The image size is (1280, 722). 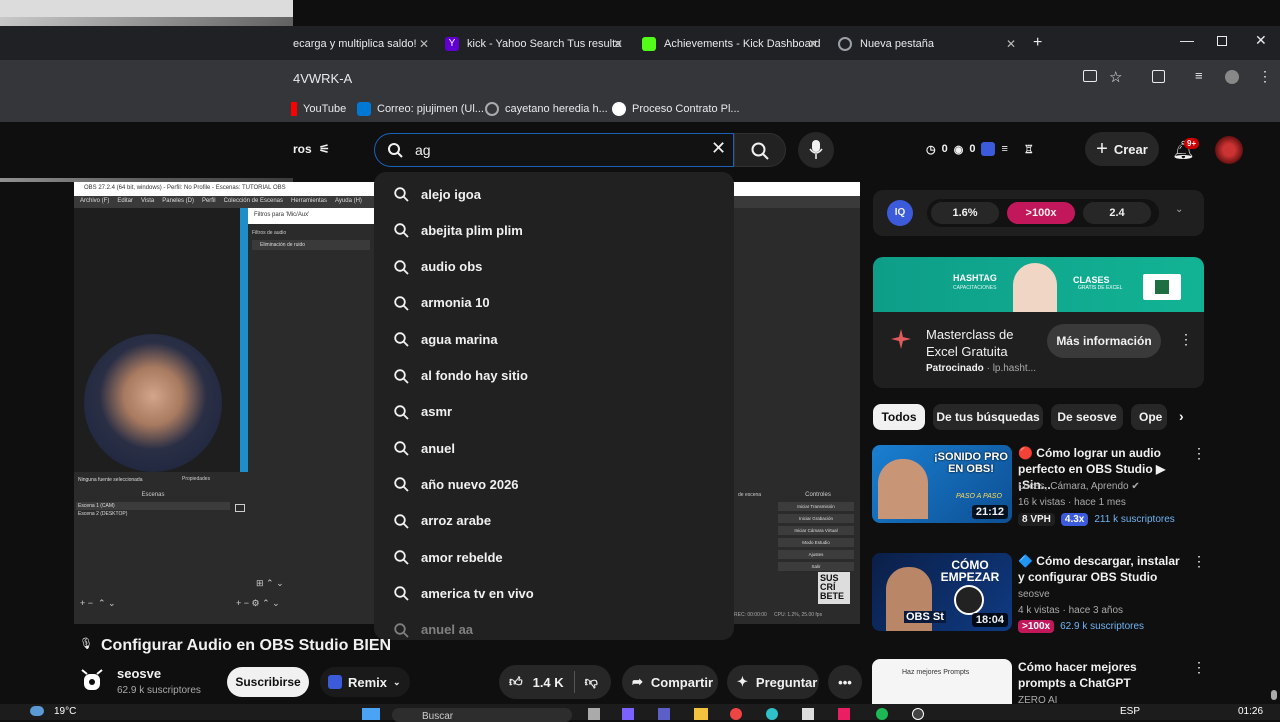 What do you see at coordinates (942, 484) in the screenshot?
I see `video-thumbnail: ¡SONIDO PRO EN OBS! PASO A PASO 21:12` at bounding box center [942, 484].